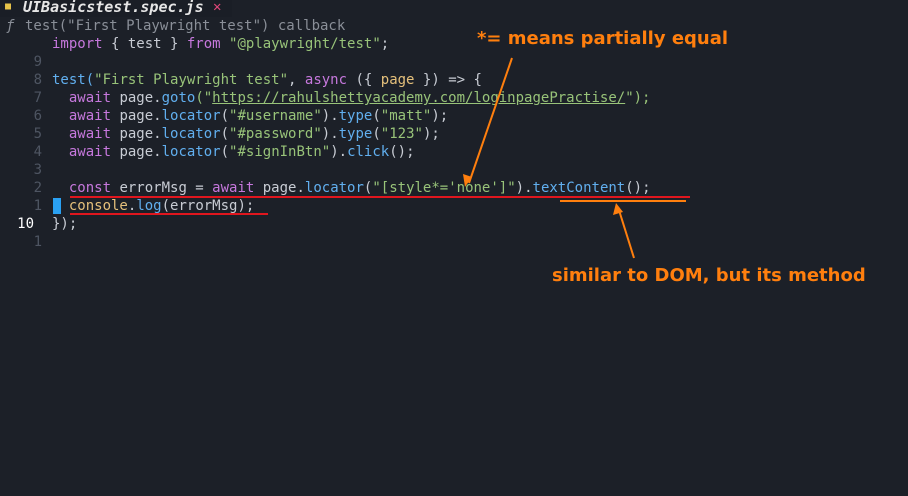  Describe the element at coordinates (90, 188) in the screenshot. I see `token: const` at that location.